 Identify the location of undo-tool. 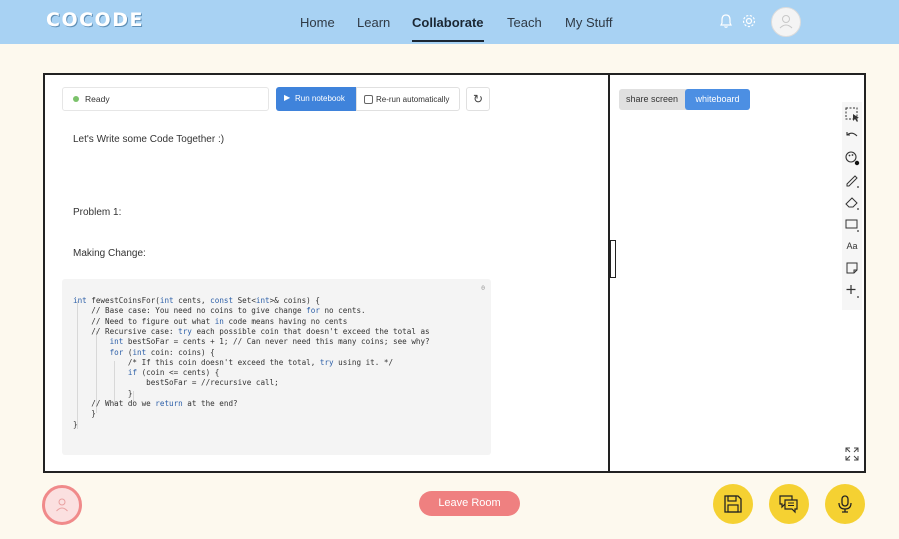
(852, 136).